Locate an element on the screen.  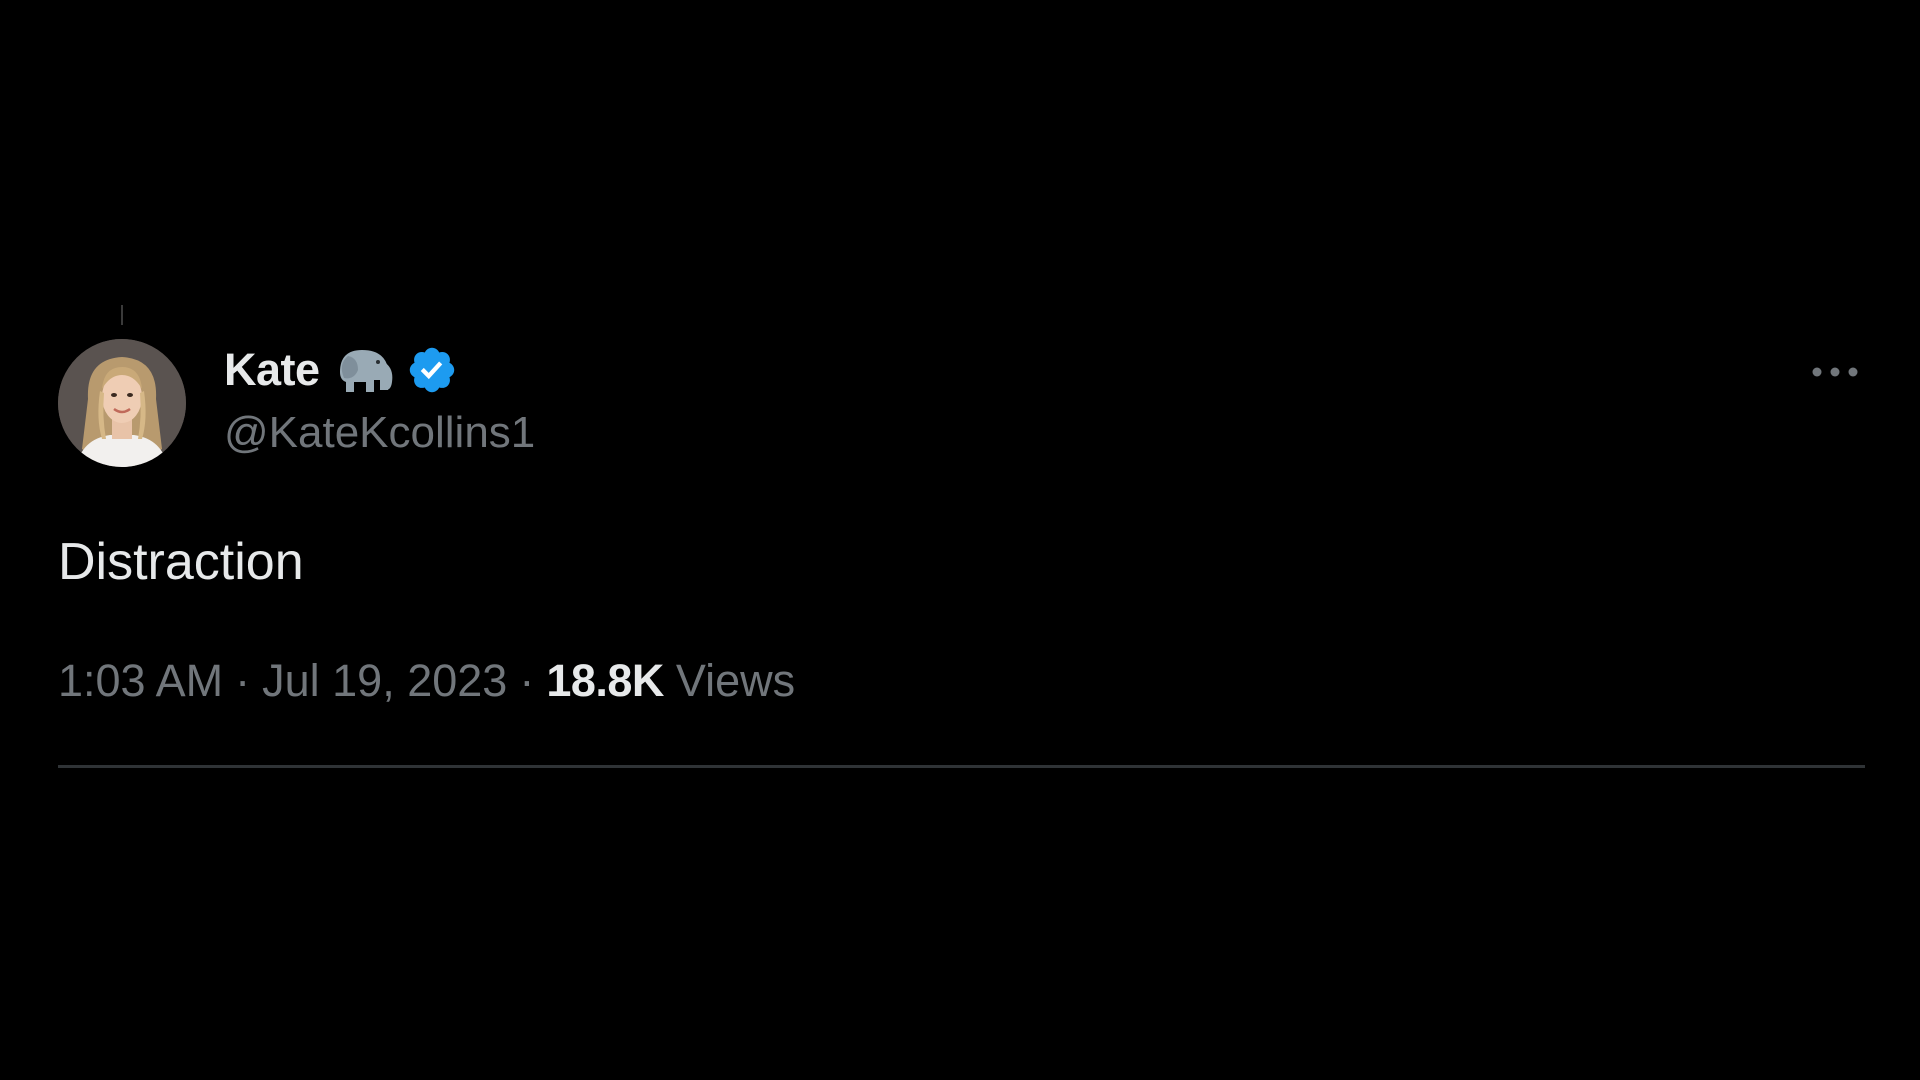
avatar is located at coordinates (122, 403).